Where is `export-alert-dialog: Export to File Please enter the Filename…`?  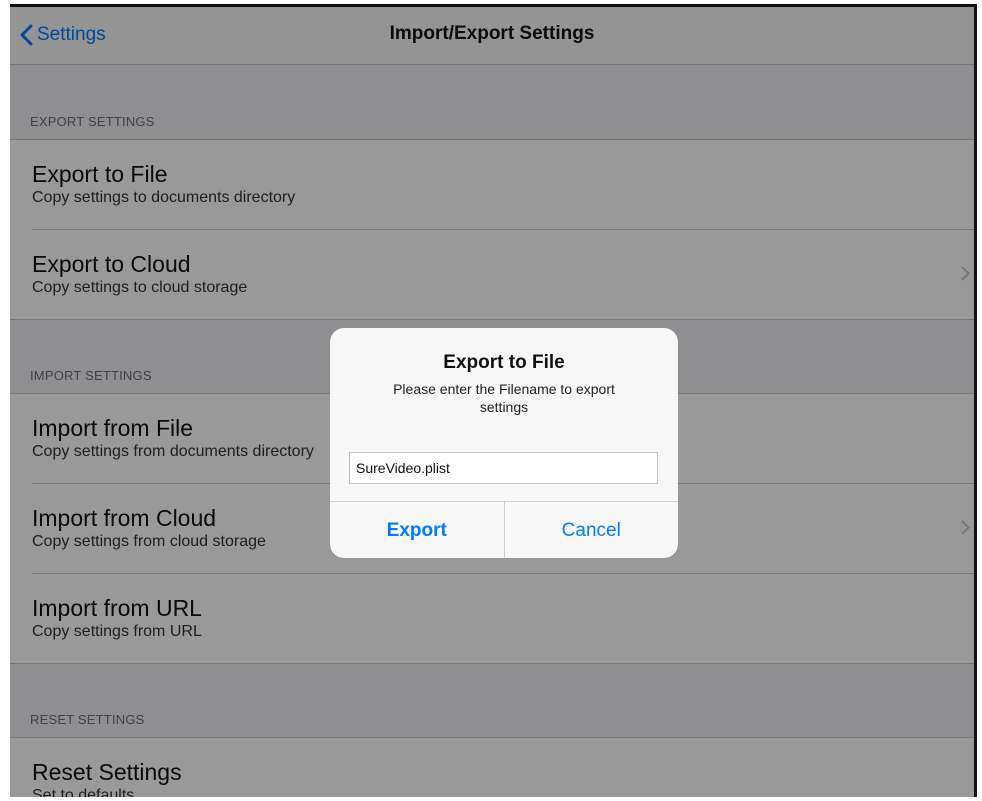 export-alert-dialog: Export to File Please enter the Filename… is located at coordinates (504, 443).